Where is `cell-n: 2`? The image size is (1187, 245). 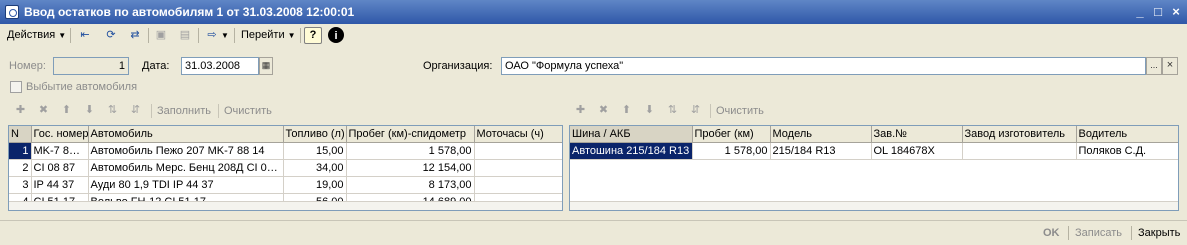
cell-n: 2 is located at coordinates (20, 168).